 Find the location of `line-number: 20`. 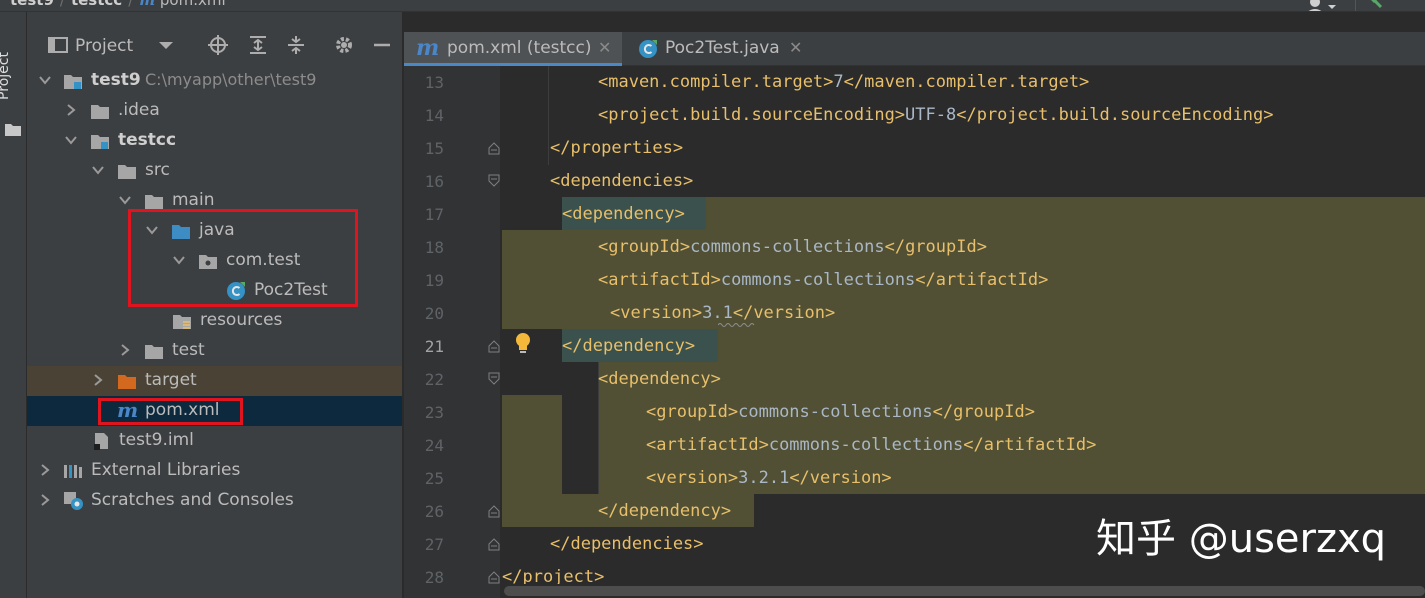

line-number: 20 is located at coordinates (434, 313).